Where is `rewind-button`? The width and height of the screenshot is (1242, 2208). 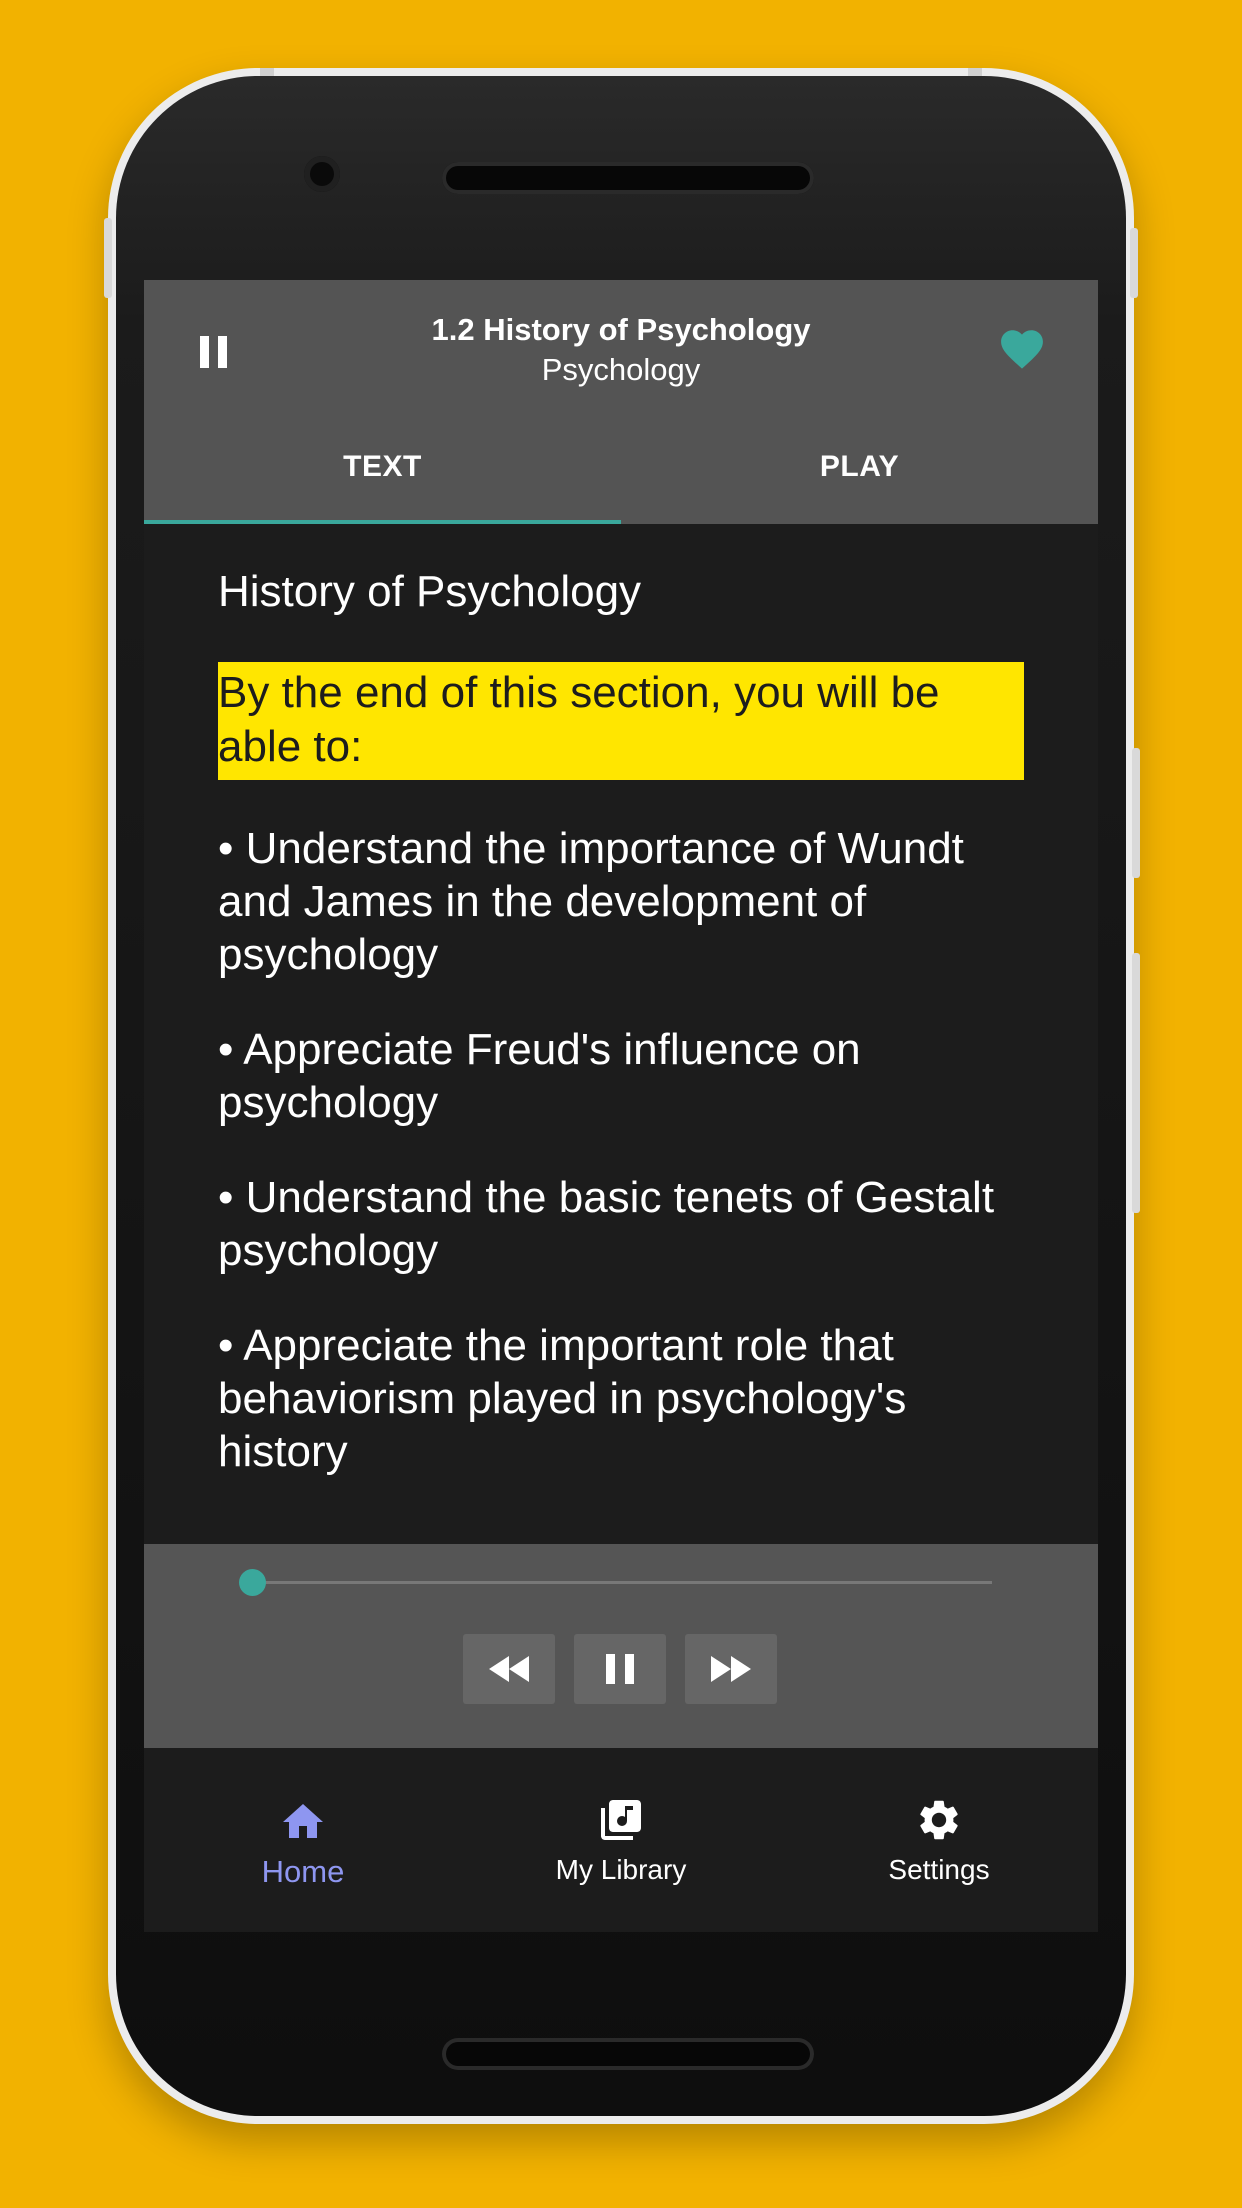 rewind-button is located at coordinates (509, 1669).